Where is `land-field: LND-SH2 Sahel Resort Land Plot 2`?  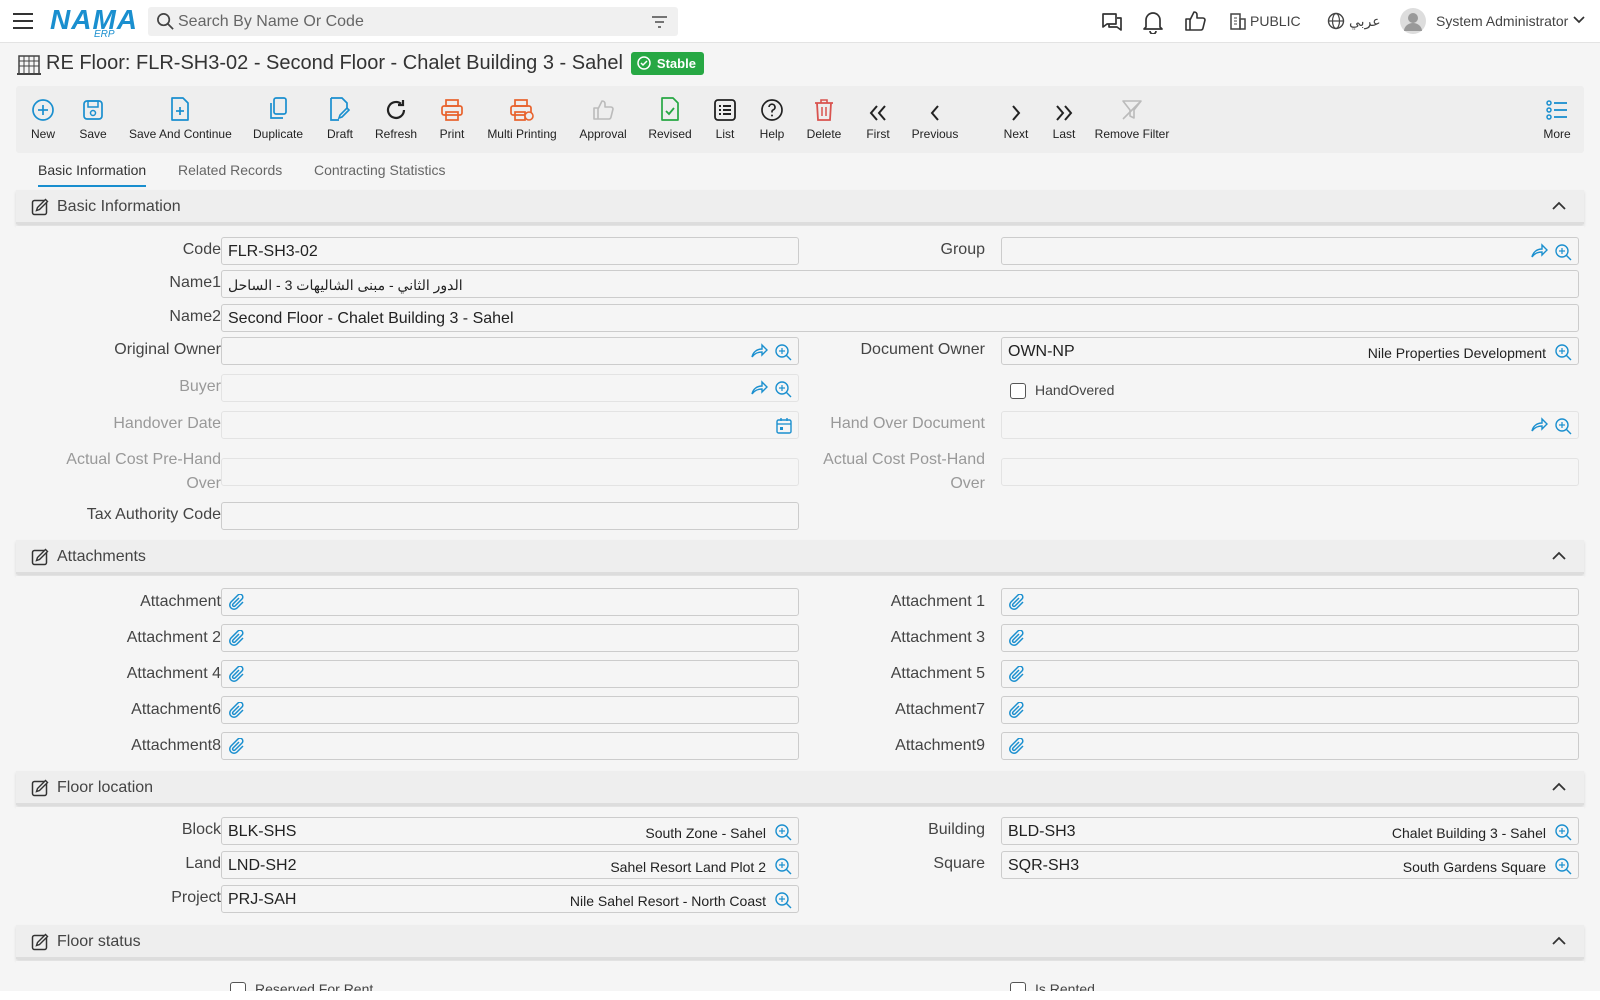 land-field: LND-SH2 Sahel Resort Land Plot 2 is located at coordinates (510, 865).